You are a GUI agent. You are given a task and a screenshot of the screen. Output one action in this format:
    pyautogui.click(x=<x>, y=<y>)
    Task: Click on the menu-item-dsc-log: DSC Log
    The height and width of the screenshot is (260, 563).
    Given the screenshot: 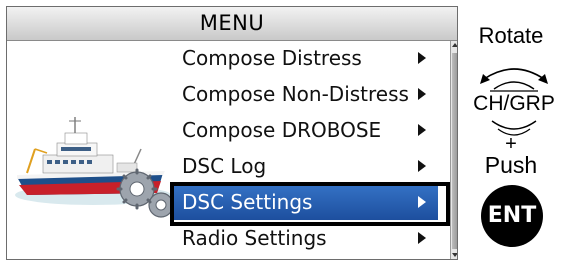 What is the action you would take?
    pyautogui.click(x=305, y=166)
    